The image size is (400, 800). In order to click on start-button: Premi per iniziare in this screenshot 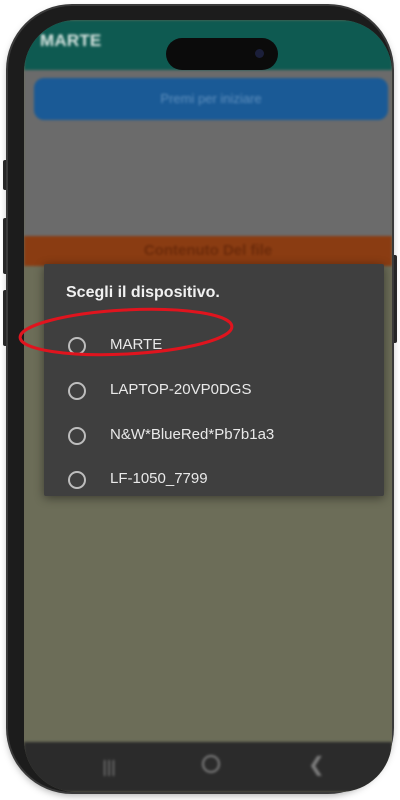, I will do `click(211, 99)`.